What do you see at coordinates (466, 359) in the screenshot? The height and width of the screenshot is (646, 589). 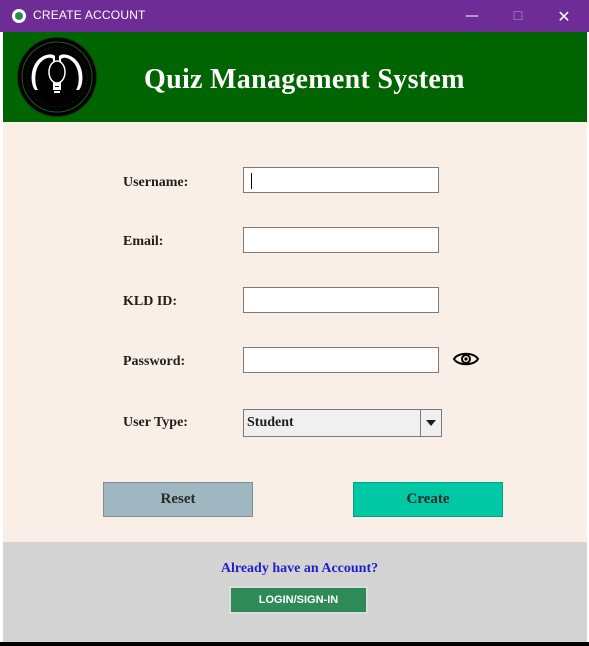 I see `eye-icon` at bounding box center [466, 359].